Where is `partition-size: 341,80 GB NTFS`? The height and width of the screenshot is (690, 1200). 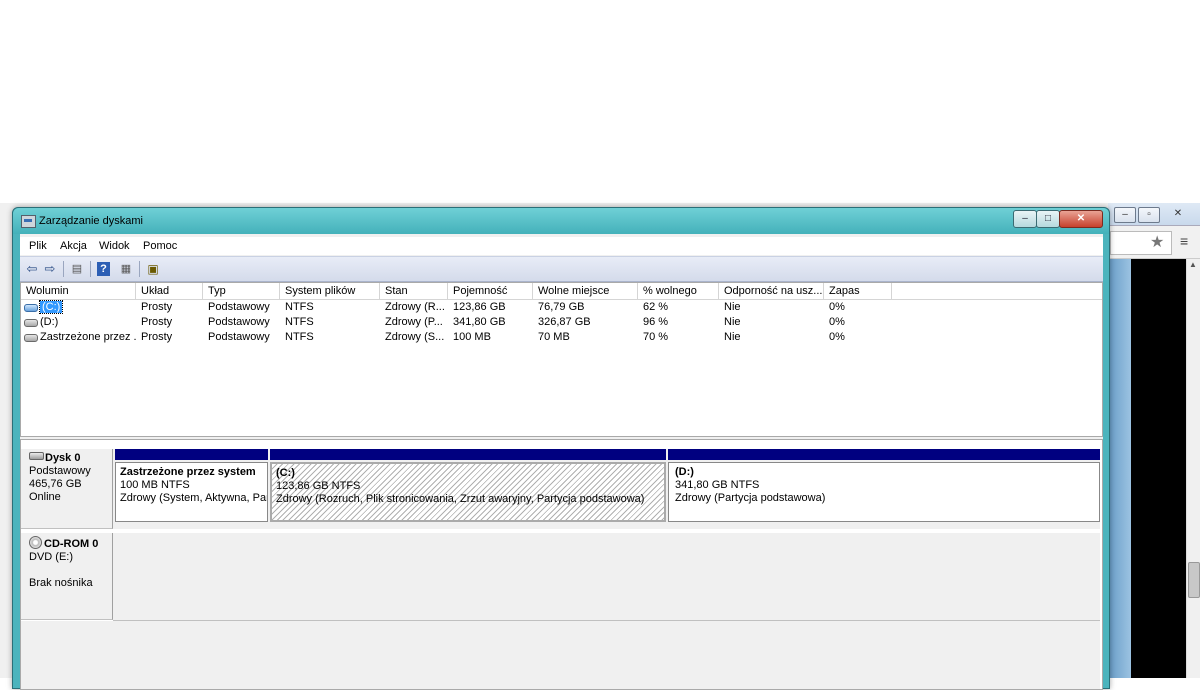
partition-size: 341,80 GB NTFS is located at coordinates (717, 485).